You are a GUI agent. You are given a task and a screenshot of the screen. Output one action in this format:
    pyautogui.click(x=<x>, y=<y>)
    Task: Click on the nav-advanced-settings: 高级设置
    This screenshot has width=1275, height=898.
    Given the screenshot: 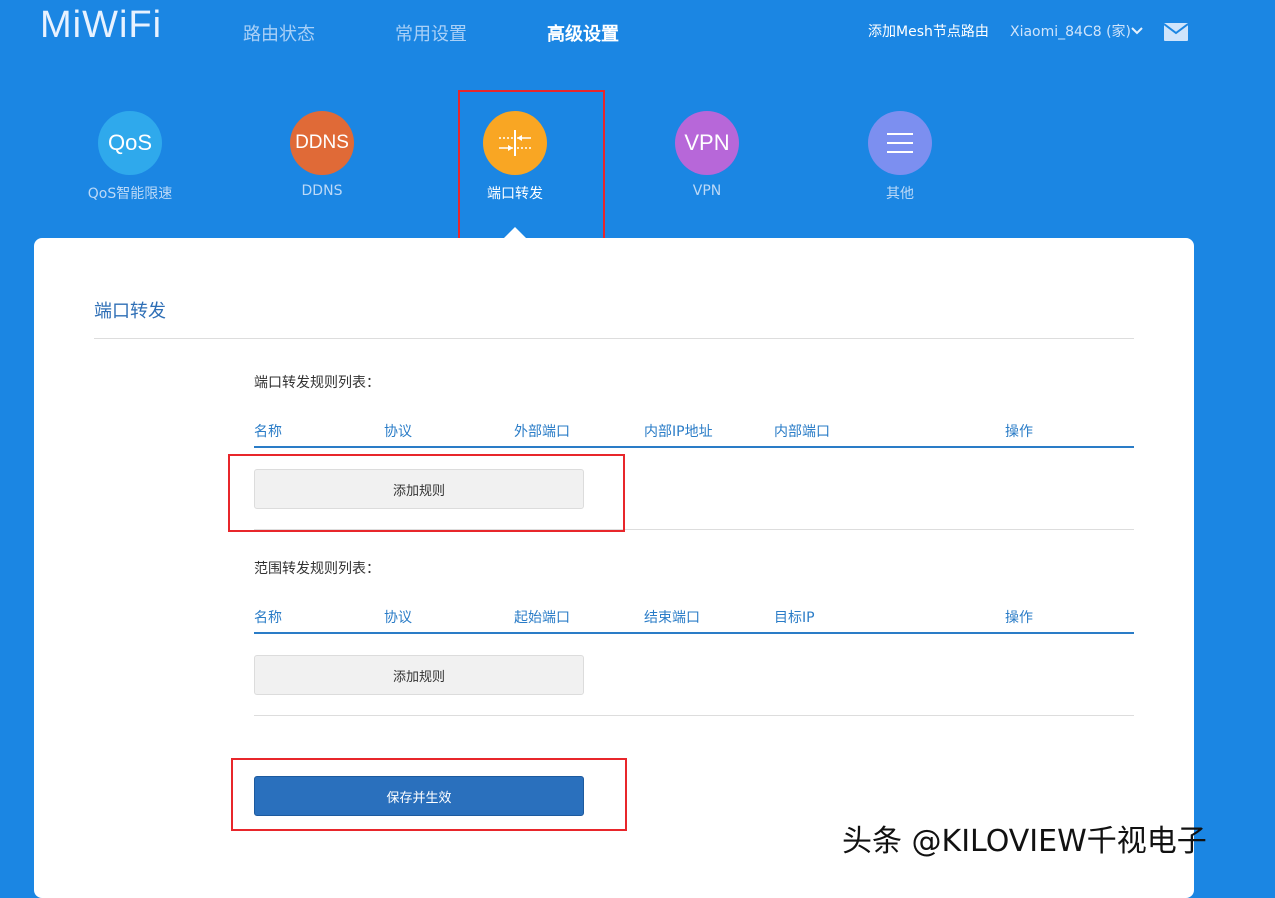 What is the action you would take?
    pyautogui.click(x=583, y=33)
    